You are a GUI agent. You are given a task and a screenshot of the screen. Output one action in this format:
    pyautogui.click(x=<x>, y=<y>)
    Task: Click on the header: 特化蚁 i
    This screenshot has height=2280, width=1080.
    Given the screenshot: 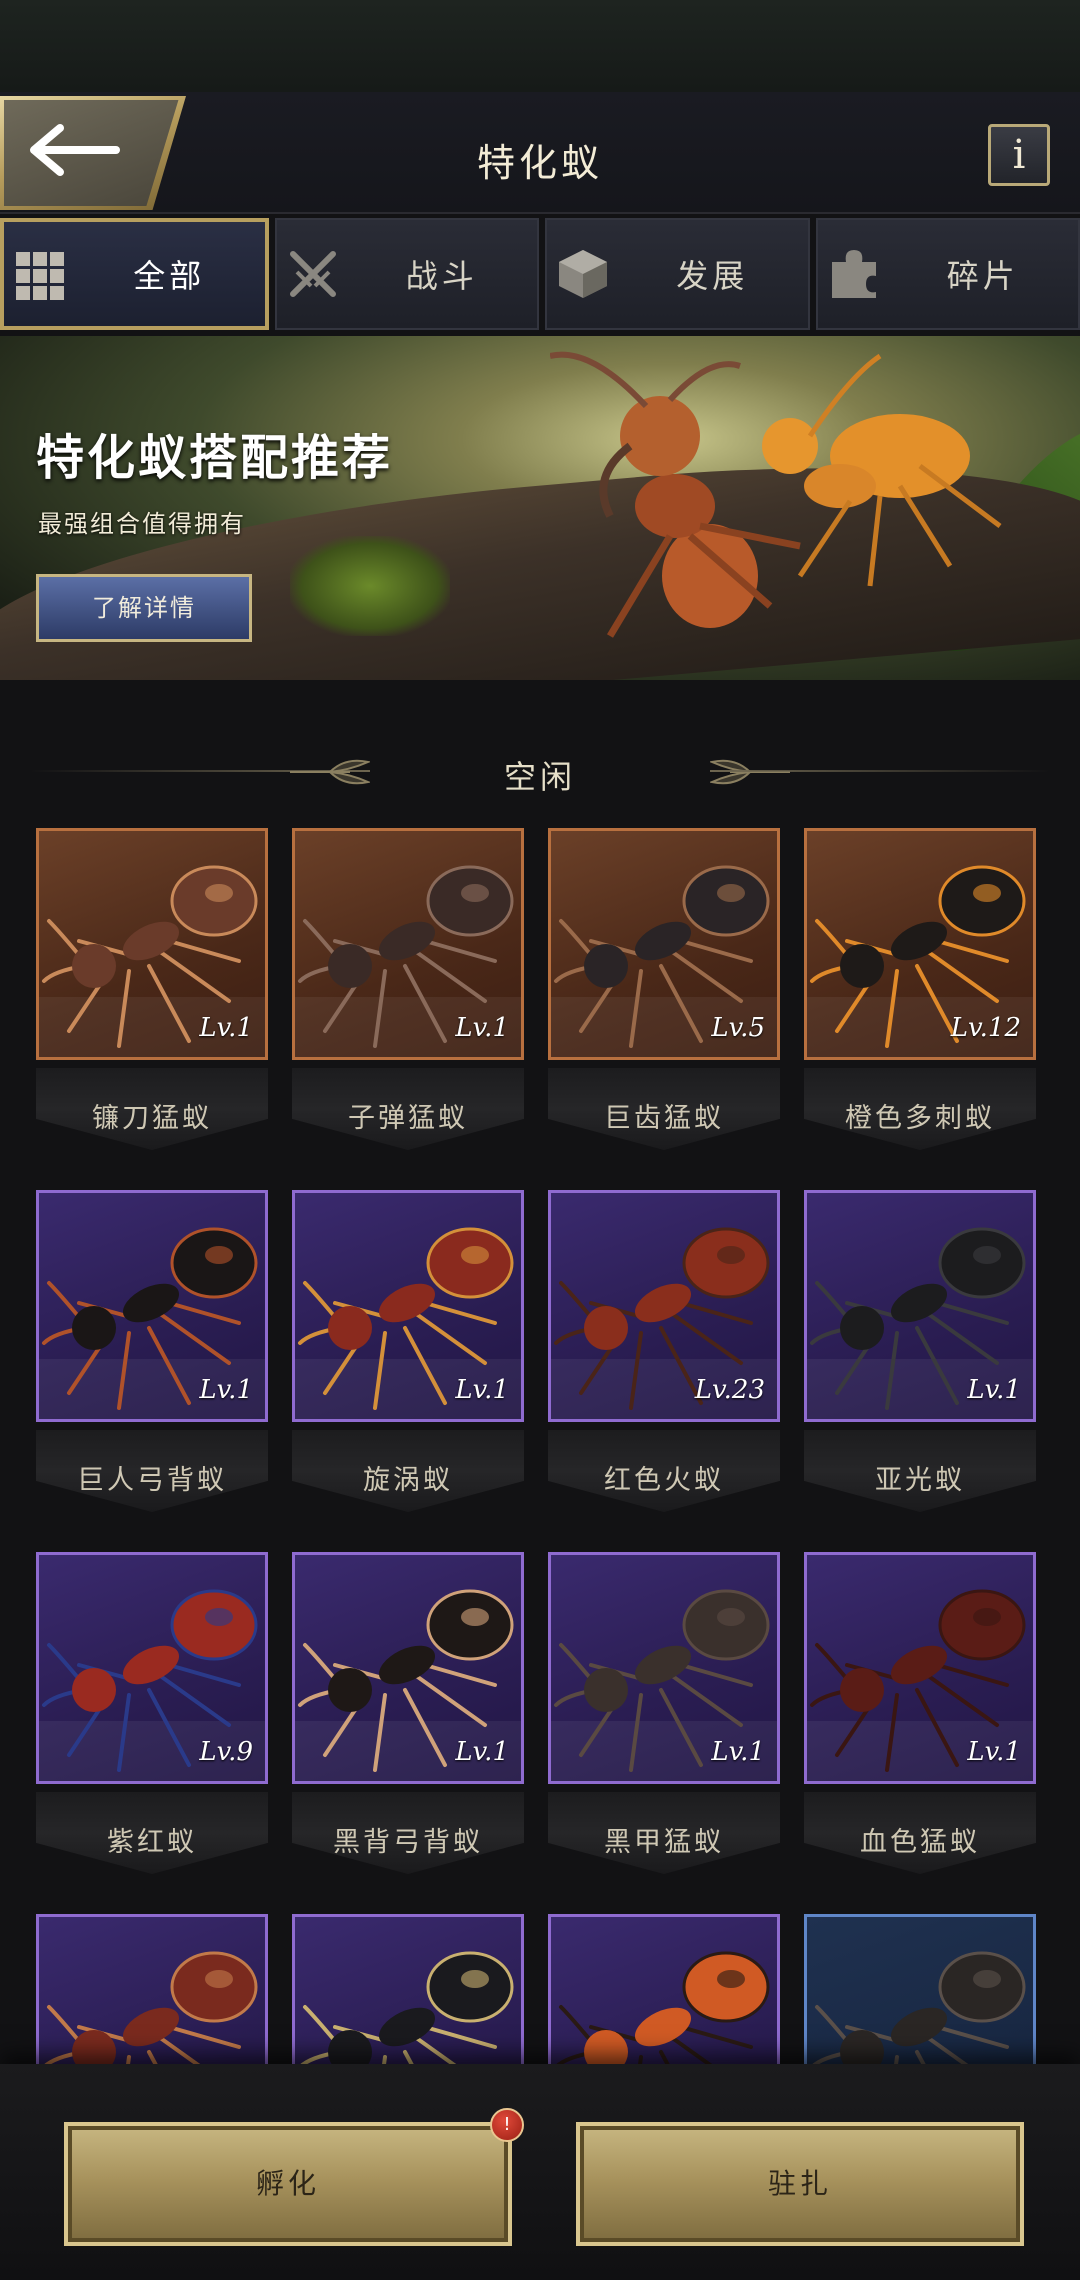 What is the action you would take?
    pyautogui.click(x=540, y=153)
    